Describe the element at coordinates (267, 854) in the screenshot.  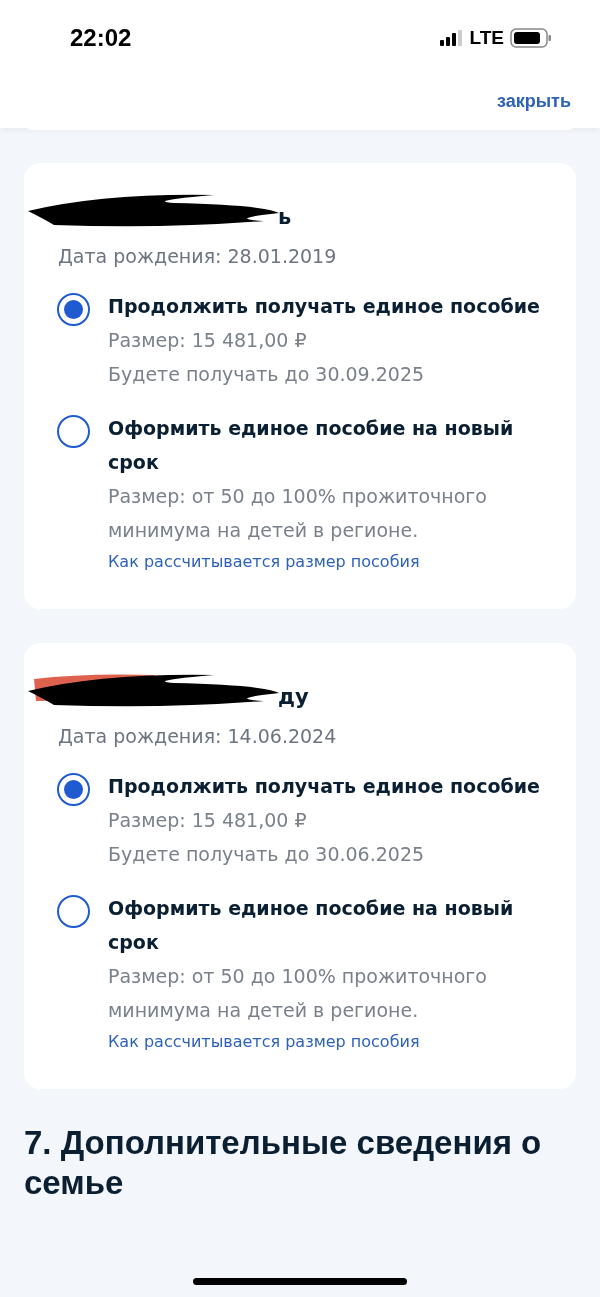
I see `option-detail: Будете получать до 30.06.2025` at that location.